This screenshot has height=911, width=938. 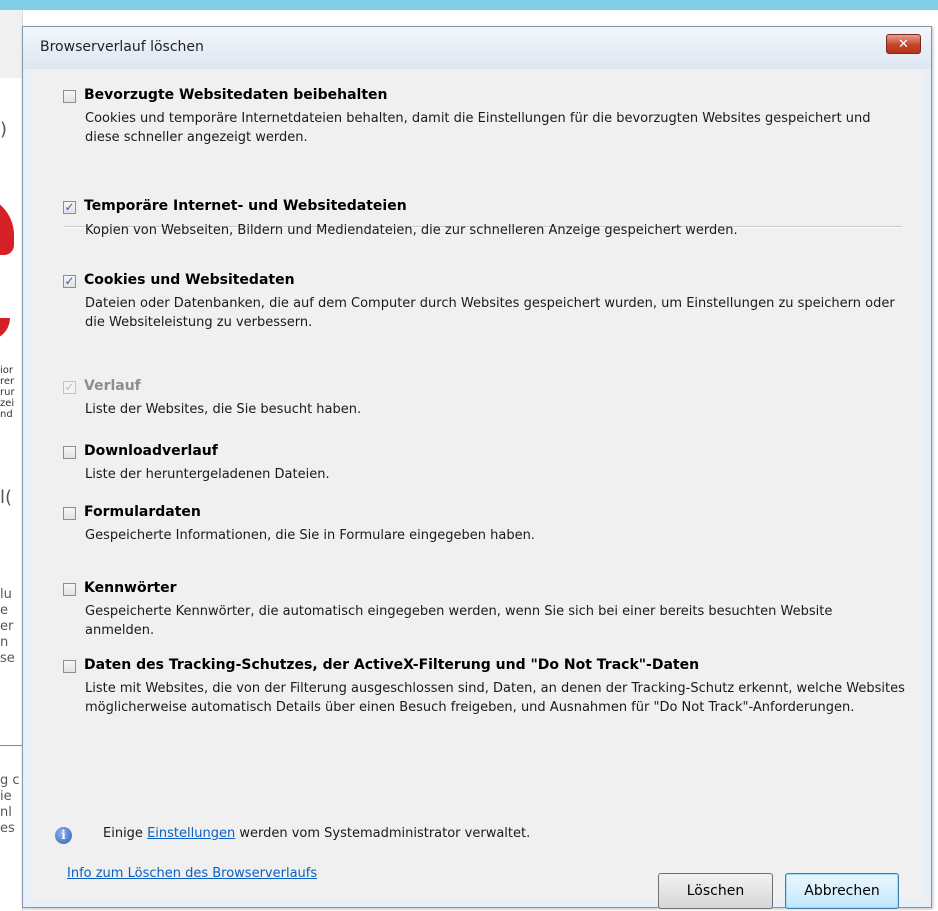 I want to click on dialog-titlebar: Browserverlauf löschen ✕, so click(x=477, y=48).